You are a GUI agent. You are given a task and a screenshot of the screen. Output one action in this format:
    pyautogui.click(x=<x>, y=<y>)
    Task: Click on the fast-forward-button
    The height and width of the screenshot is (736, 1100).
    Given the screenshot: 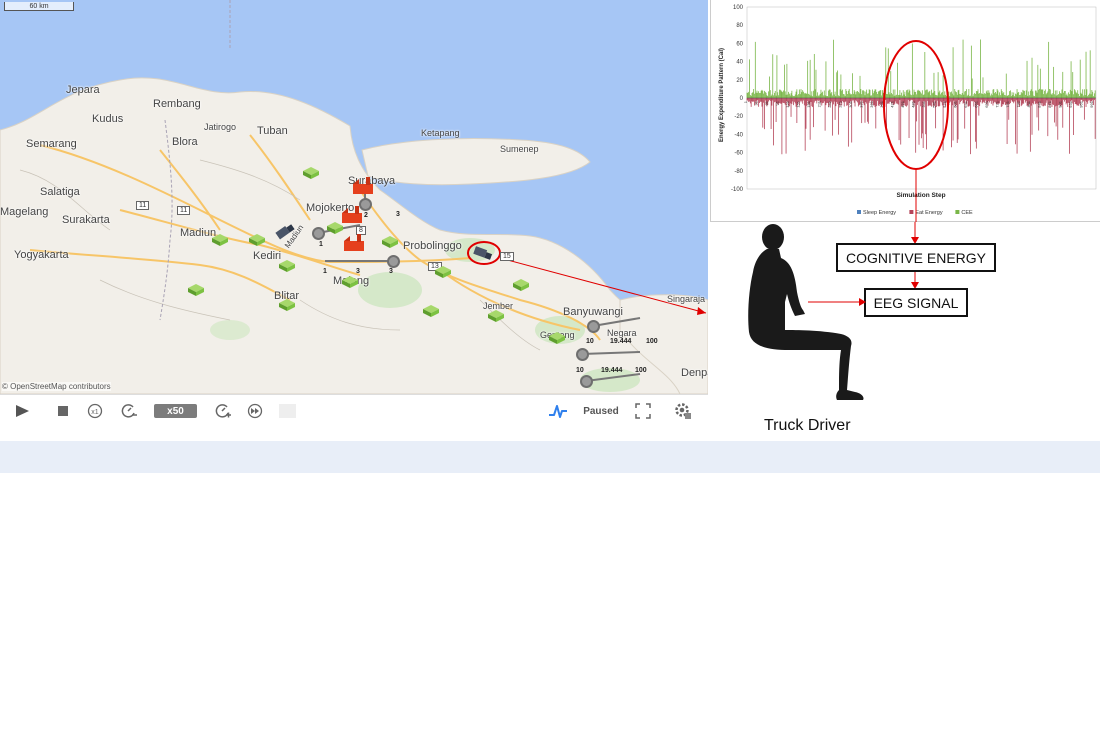 What is the action you would take?
    pyautogui.click(x=255, y=411)
    